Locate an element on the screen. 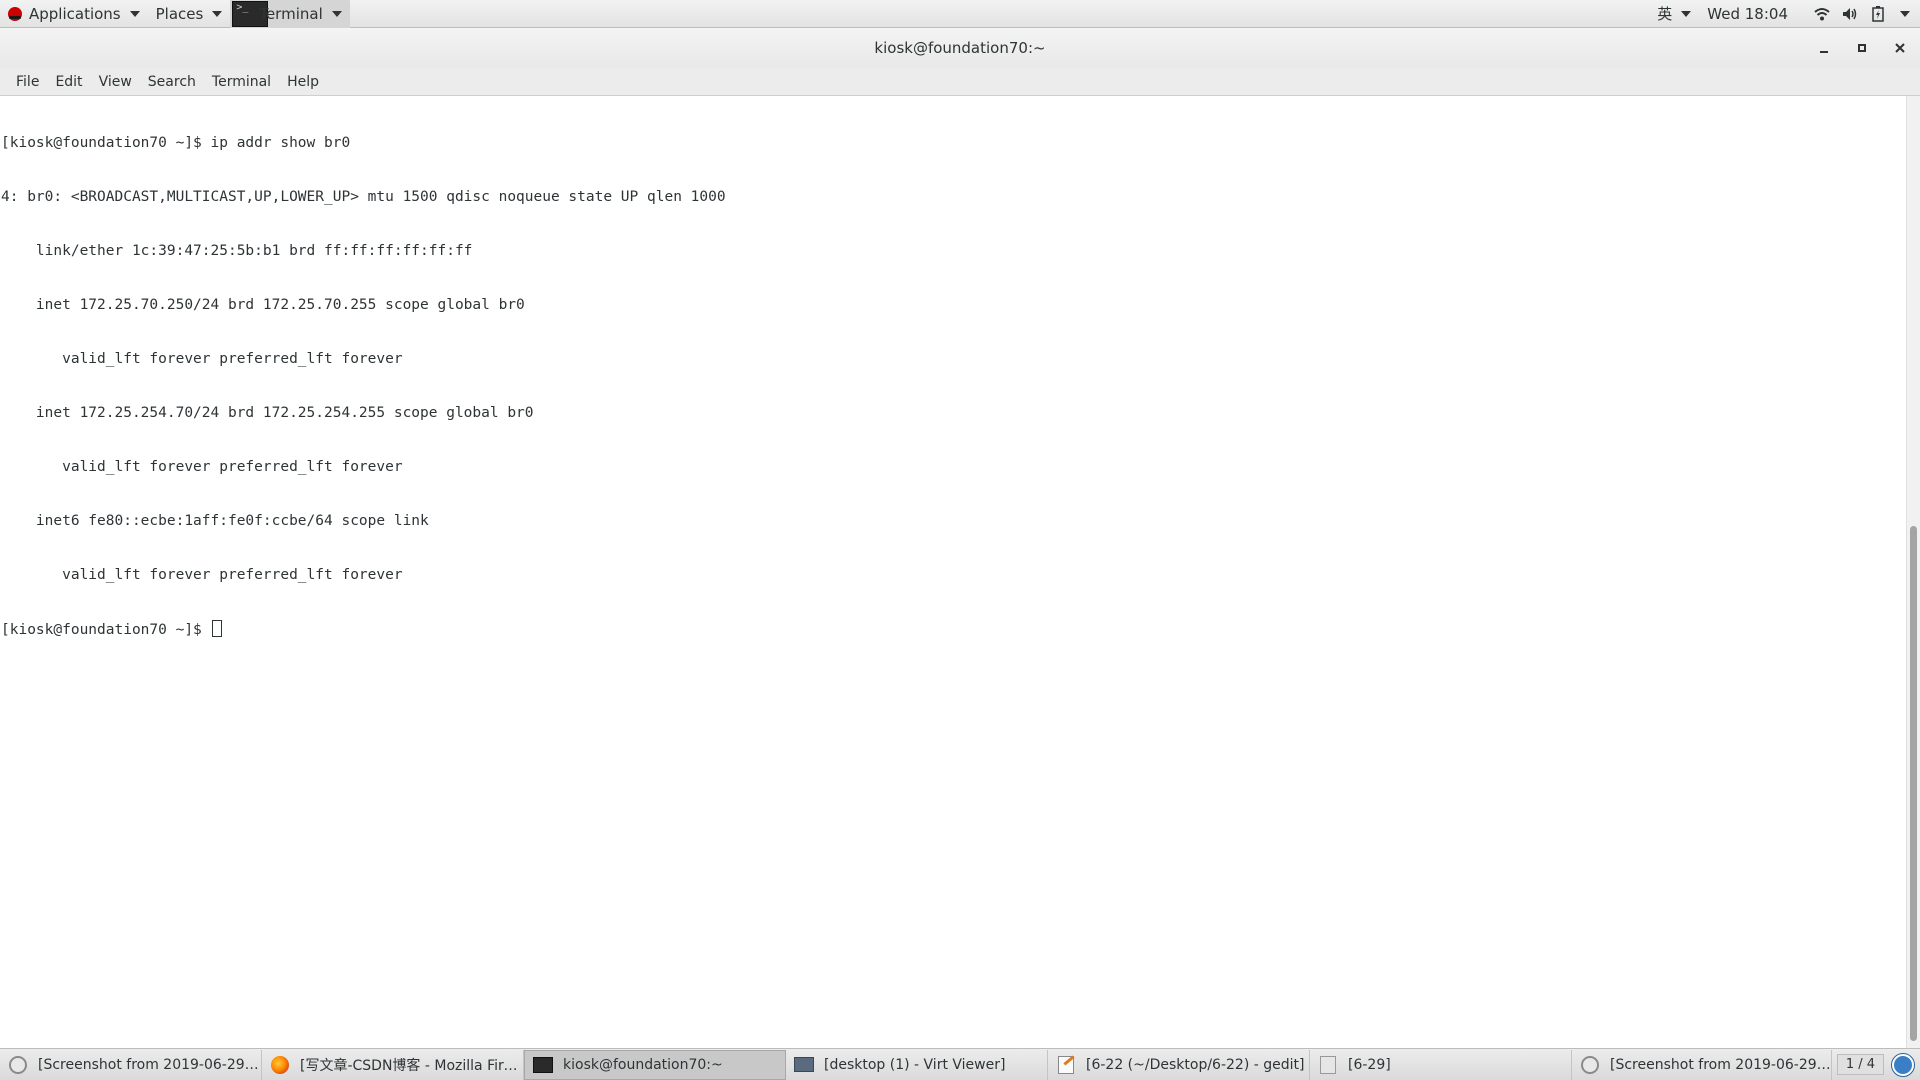 The width and height of the screenshot is (1920, 1080). minimize-icon is located at coordinates (1824, 52).